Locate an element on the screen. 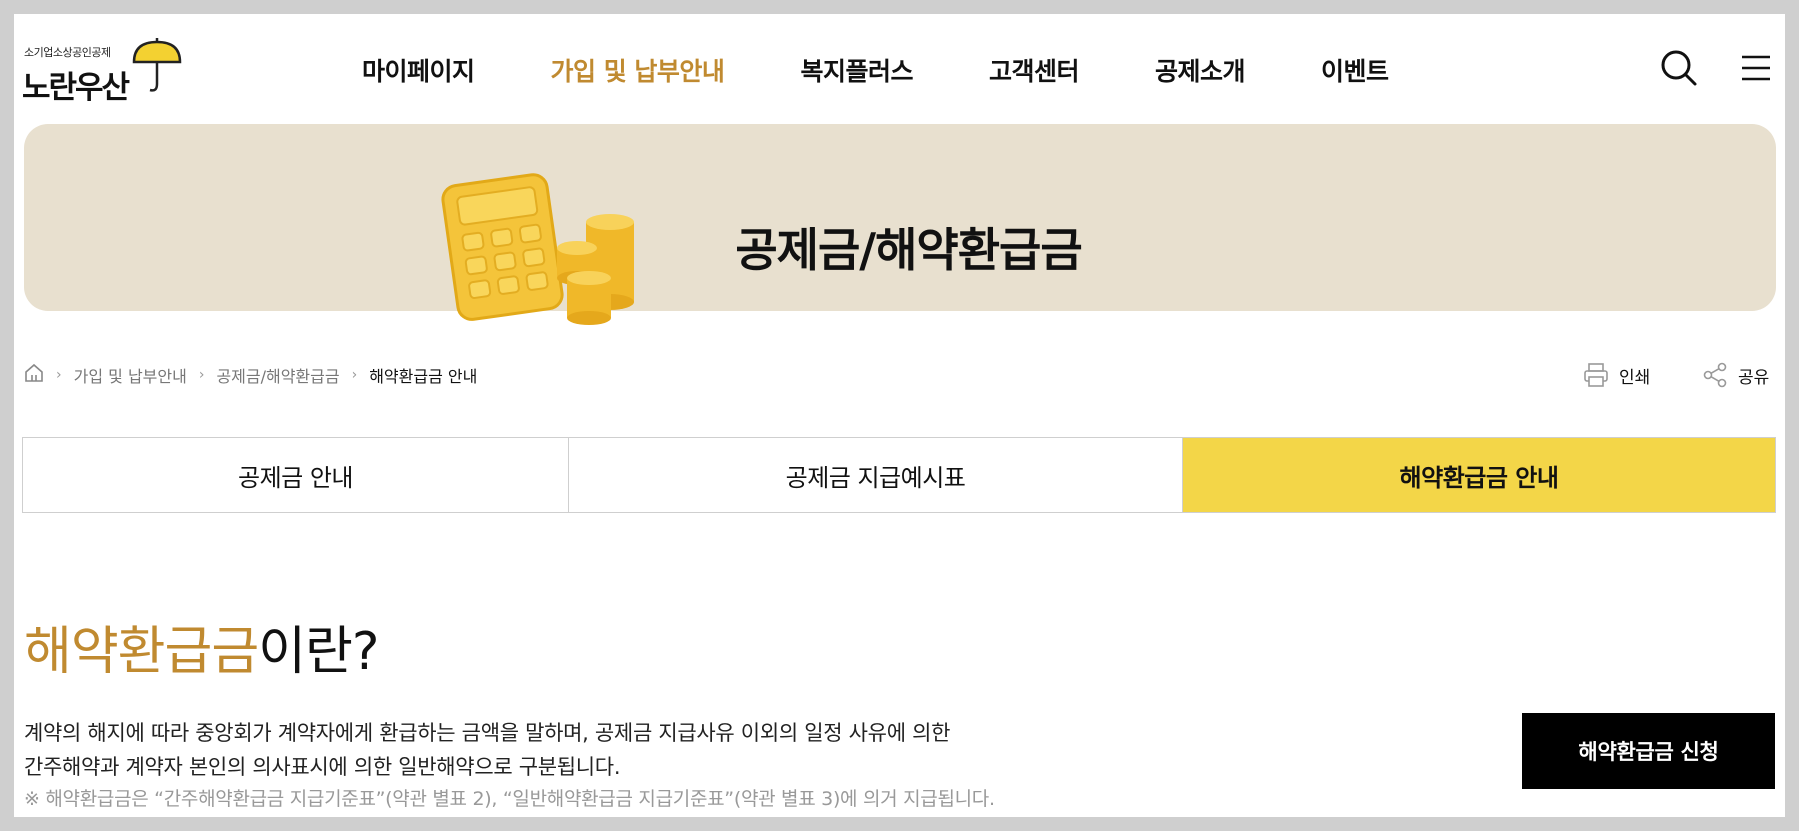 This screenshot has height=831, width=1799. breadcrumb-item-join-payment: 가입 및 납부안내 is located at coordinates (130, 375).